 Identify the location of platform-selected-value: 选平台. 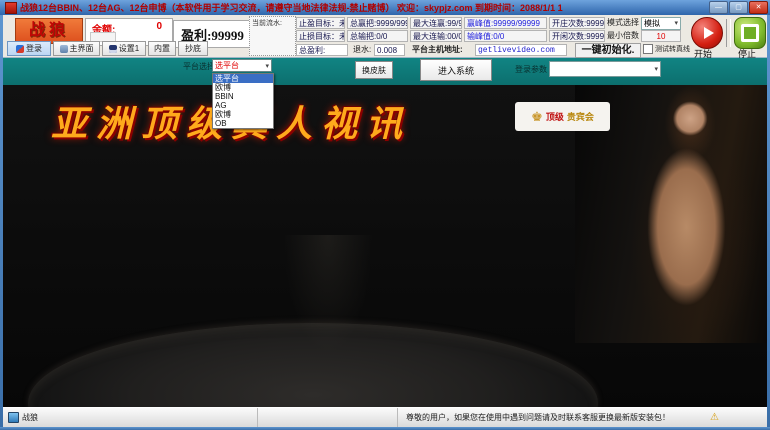
(227, 65).